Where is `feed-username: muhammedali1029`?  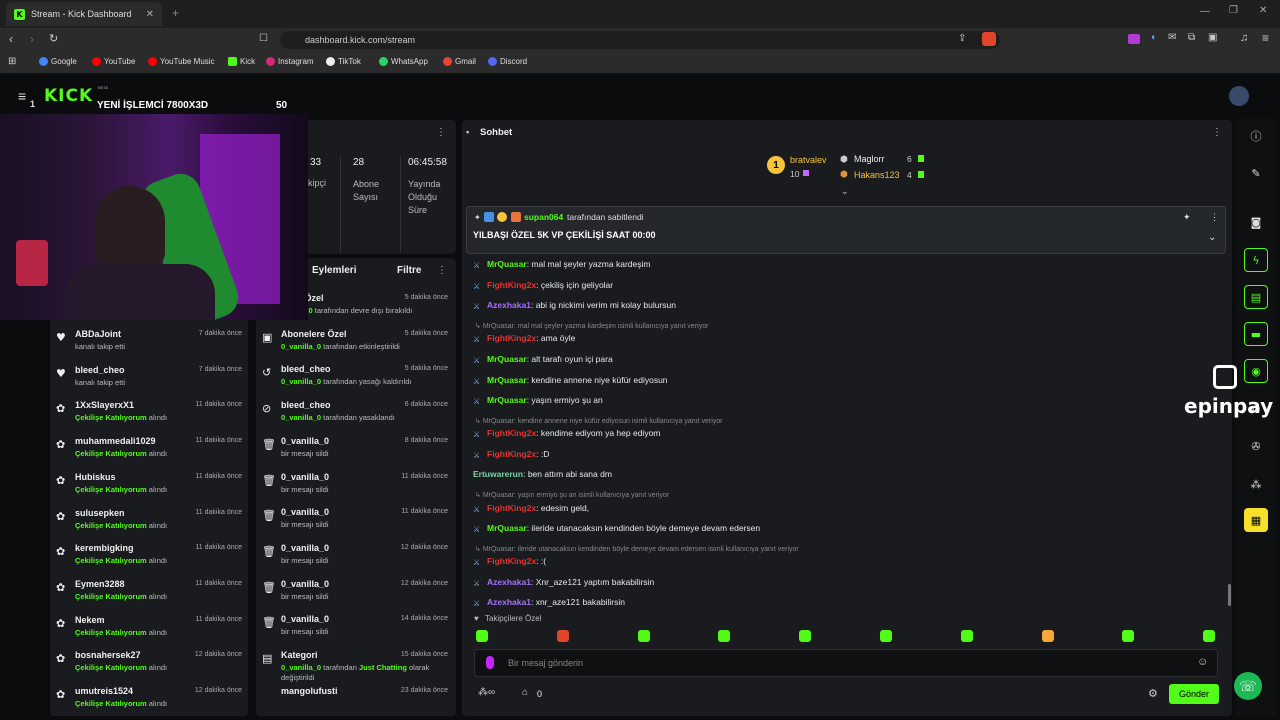
feed-username: muhammedali1029 is located at coordinates (115, 441).